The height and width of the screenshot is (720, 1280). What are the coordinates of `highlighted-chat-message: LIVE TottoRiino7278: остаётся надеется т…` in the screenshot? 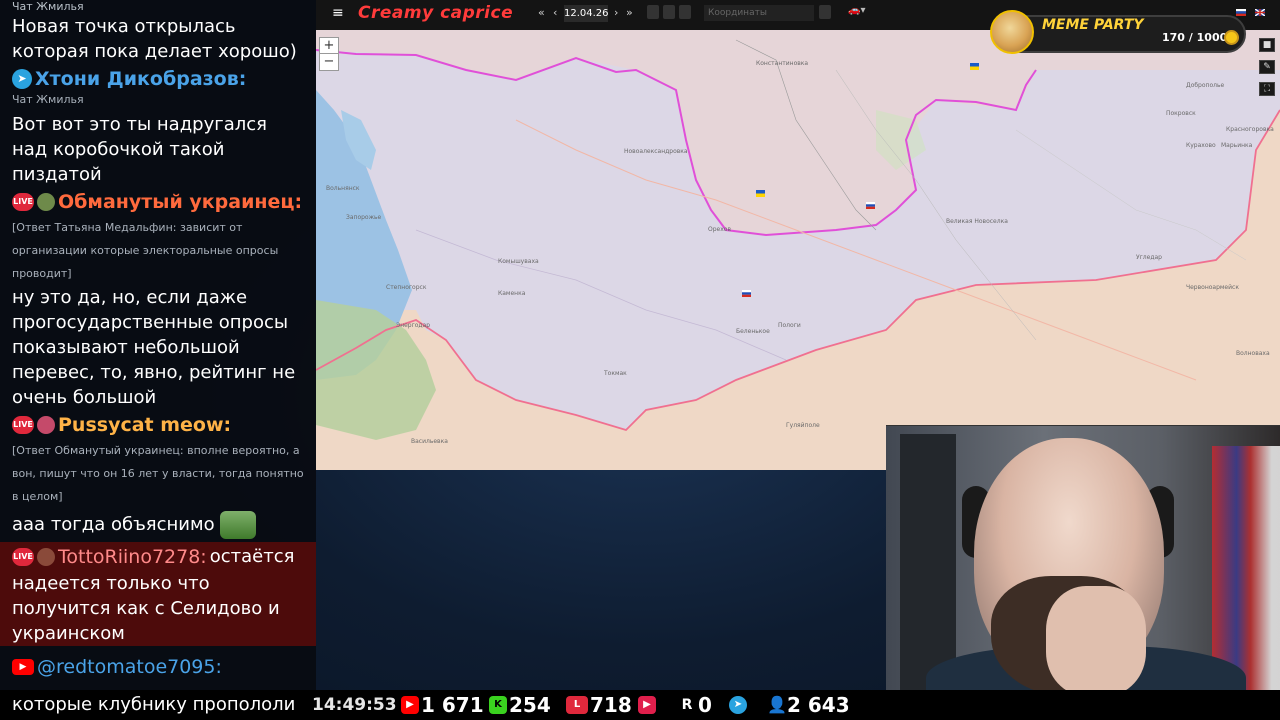 It's located at (158, 594).